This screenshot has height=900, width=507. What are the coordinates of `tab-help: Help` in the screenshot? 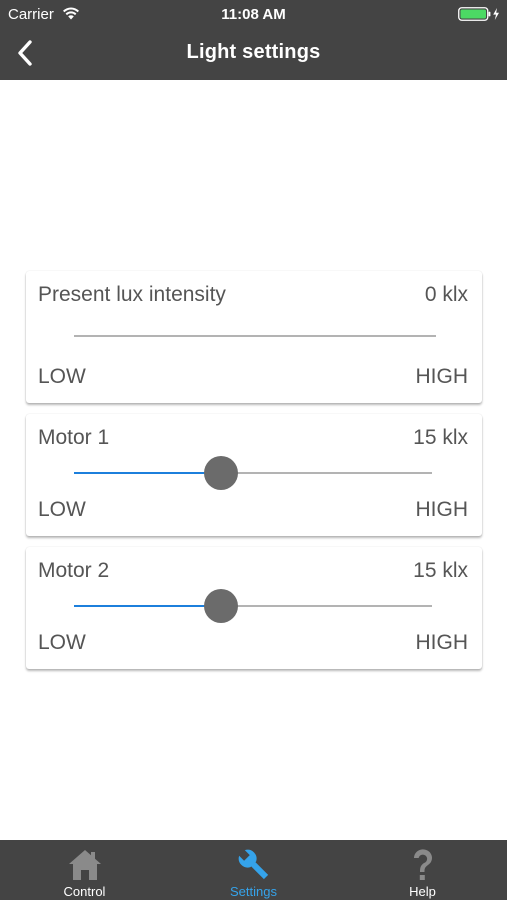 It's located at (422, 870).